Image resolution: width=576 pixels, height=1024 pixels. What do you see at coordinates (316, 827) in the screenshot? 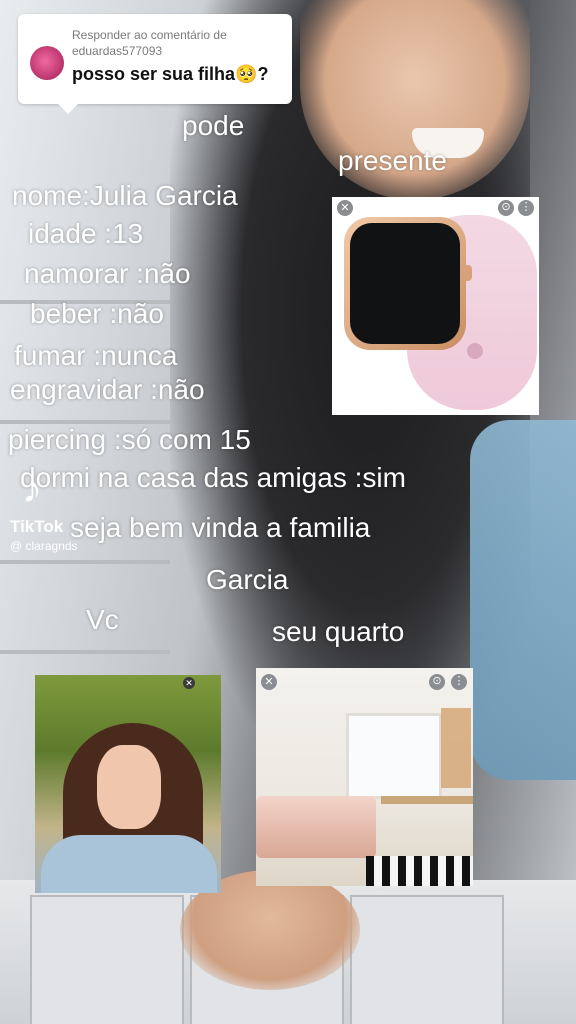
I see `room-bed` at bounding box center [316, 827].